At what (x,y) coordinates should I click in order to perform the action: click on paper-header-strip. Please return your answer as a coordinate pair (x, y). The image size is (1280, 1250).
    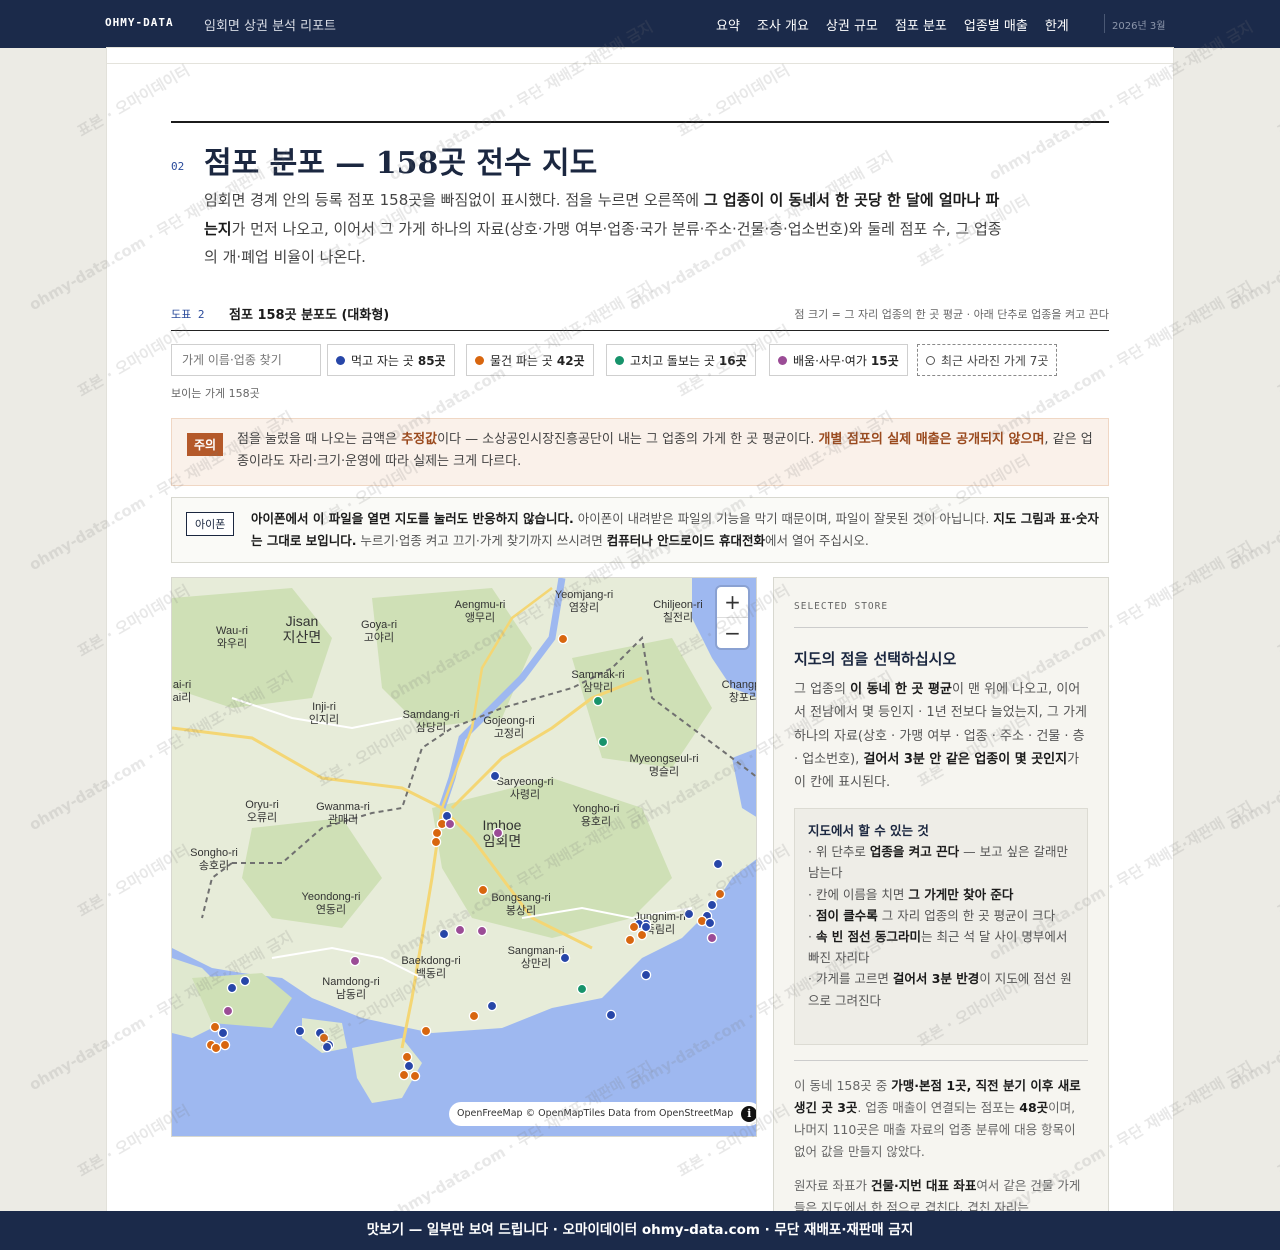
    Looking at the image, I should click on (640, 56).